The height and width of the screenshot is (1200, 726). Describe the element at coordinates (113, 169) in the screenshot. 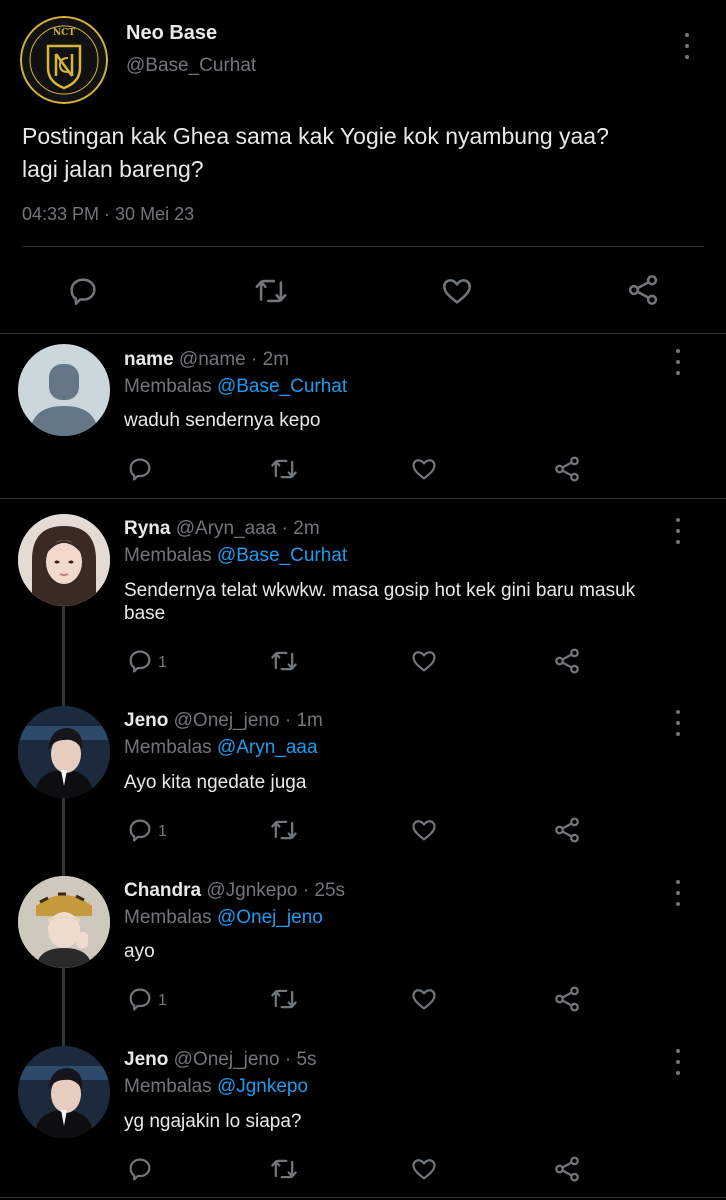

I see `tweet-text-line: lagi jalan bareng?` at that location.